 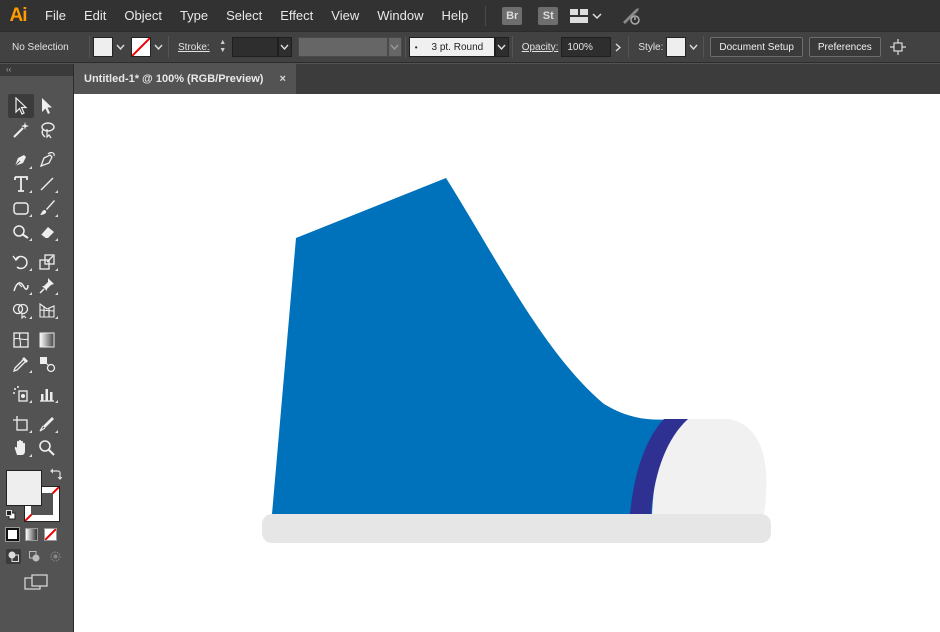 What do you see at coordinates (21, 184) in the screenshot?
I see `type-tool` at bounding box center [21, 184].